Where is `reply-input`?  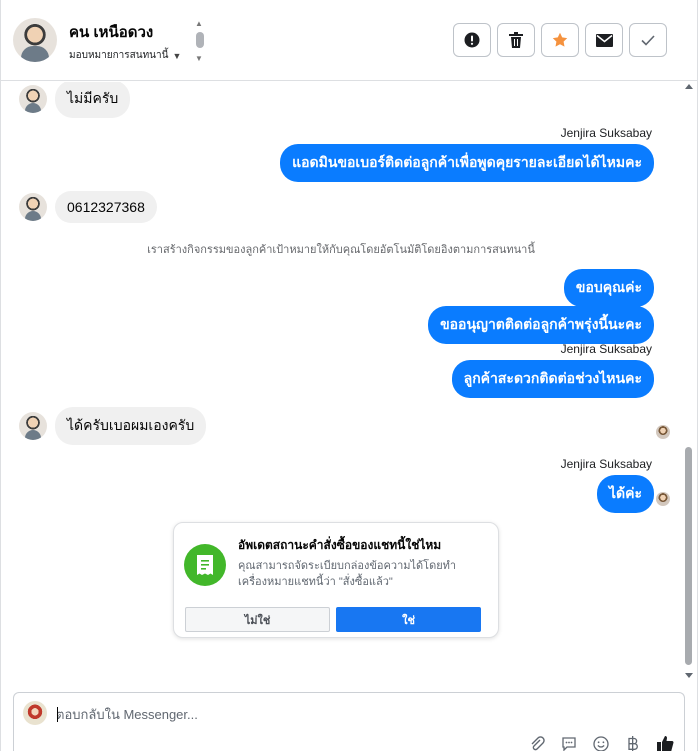 reply-input is located at coordinates (356, 714).